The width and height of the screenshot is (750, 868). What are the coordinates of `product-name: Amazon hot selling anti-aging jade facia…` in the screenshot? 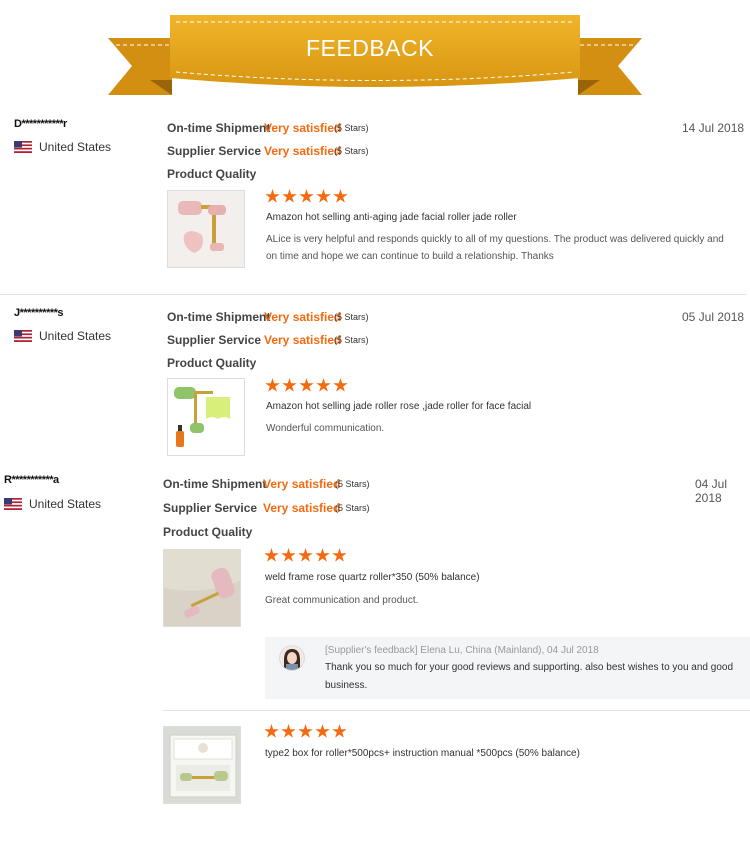 It's located at (391, 217).